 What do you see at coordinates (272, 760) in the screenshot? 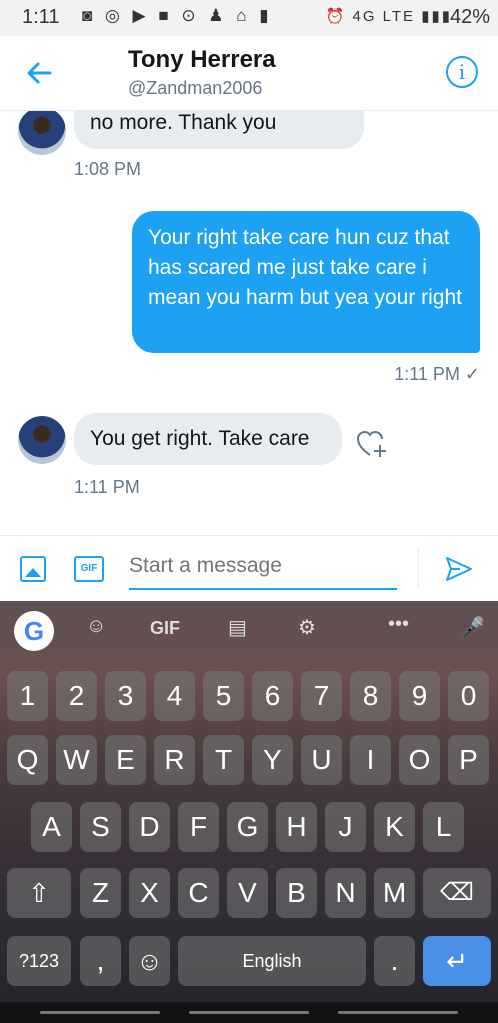
I see `key-y: Y` at bounding box center [272, 760].